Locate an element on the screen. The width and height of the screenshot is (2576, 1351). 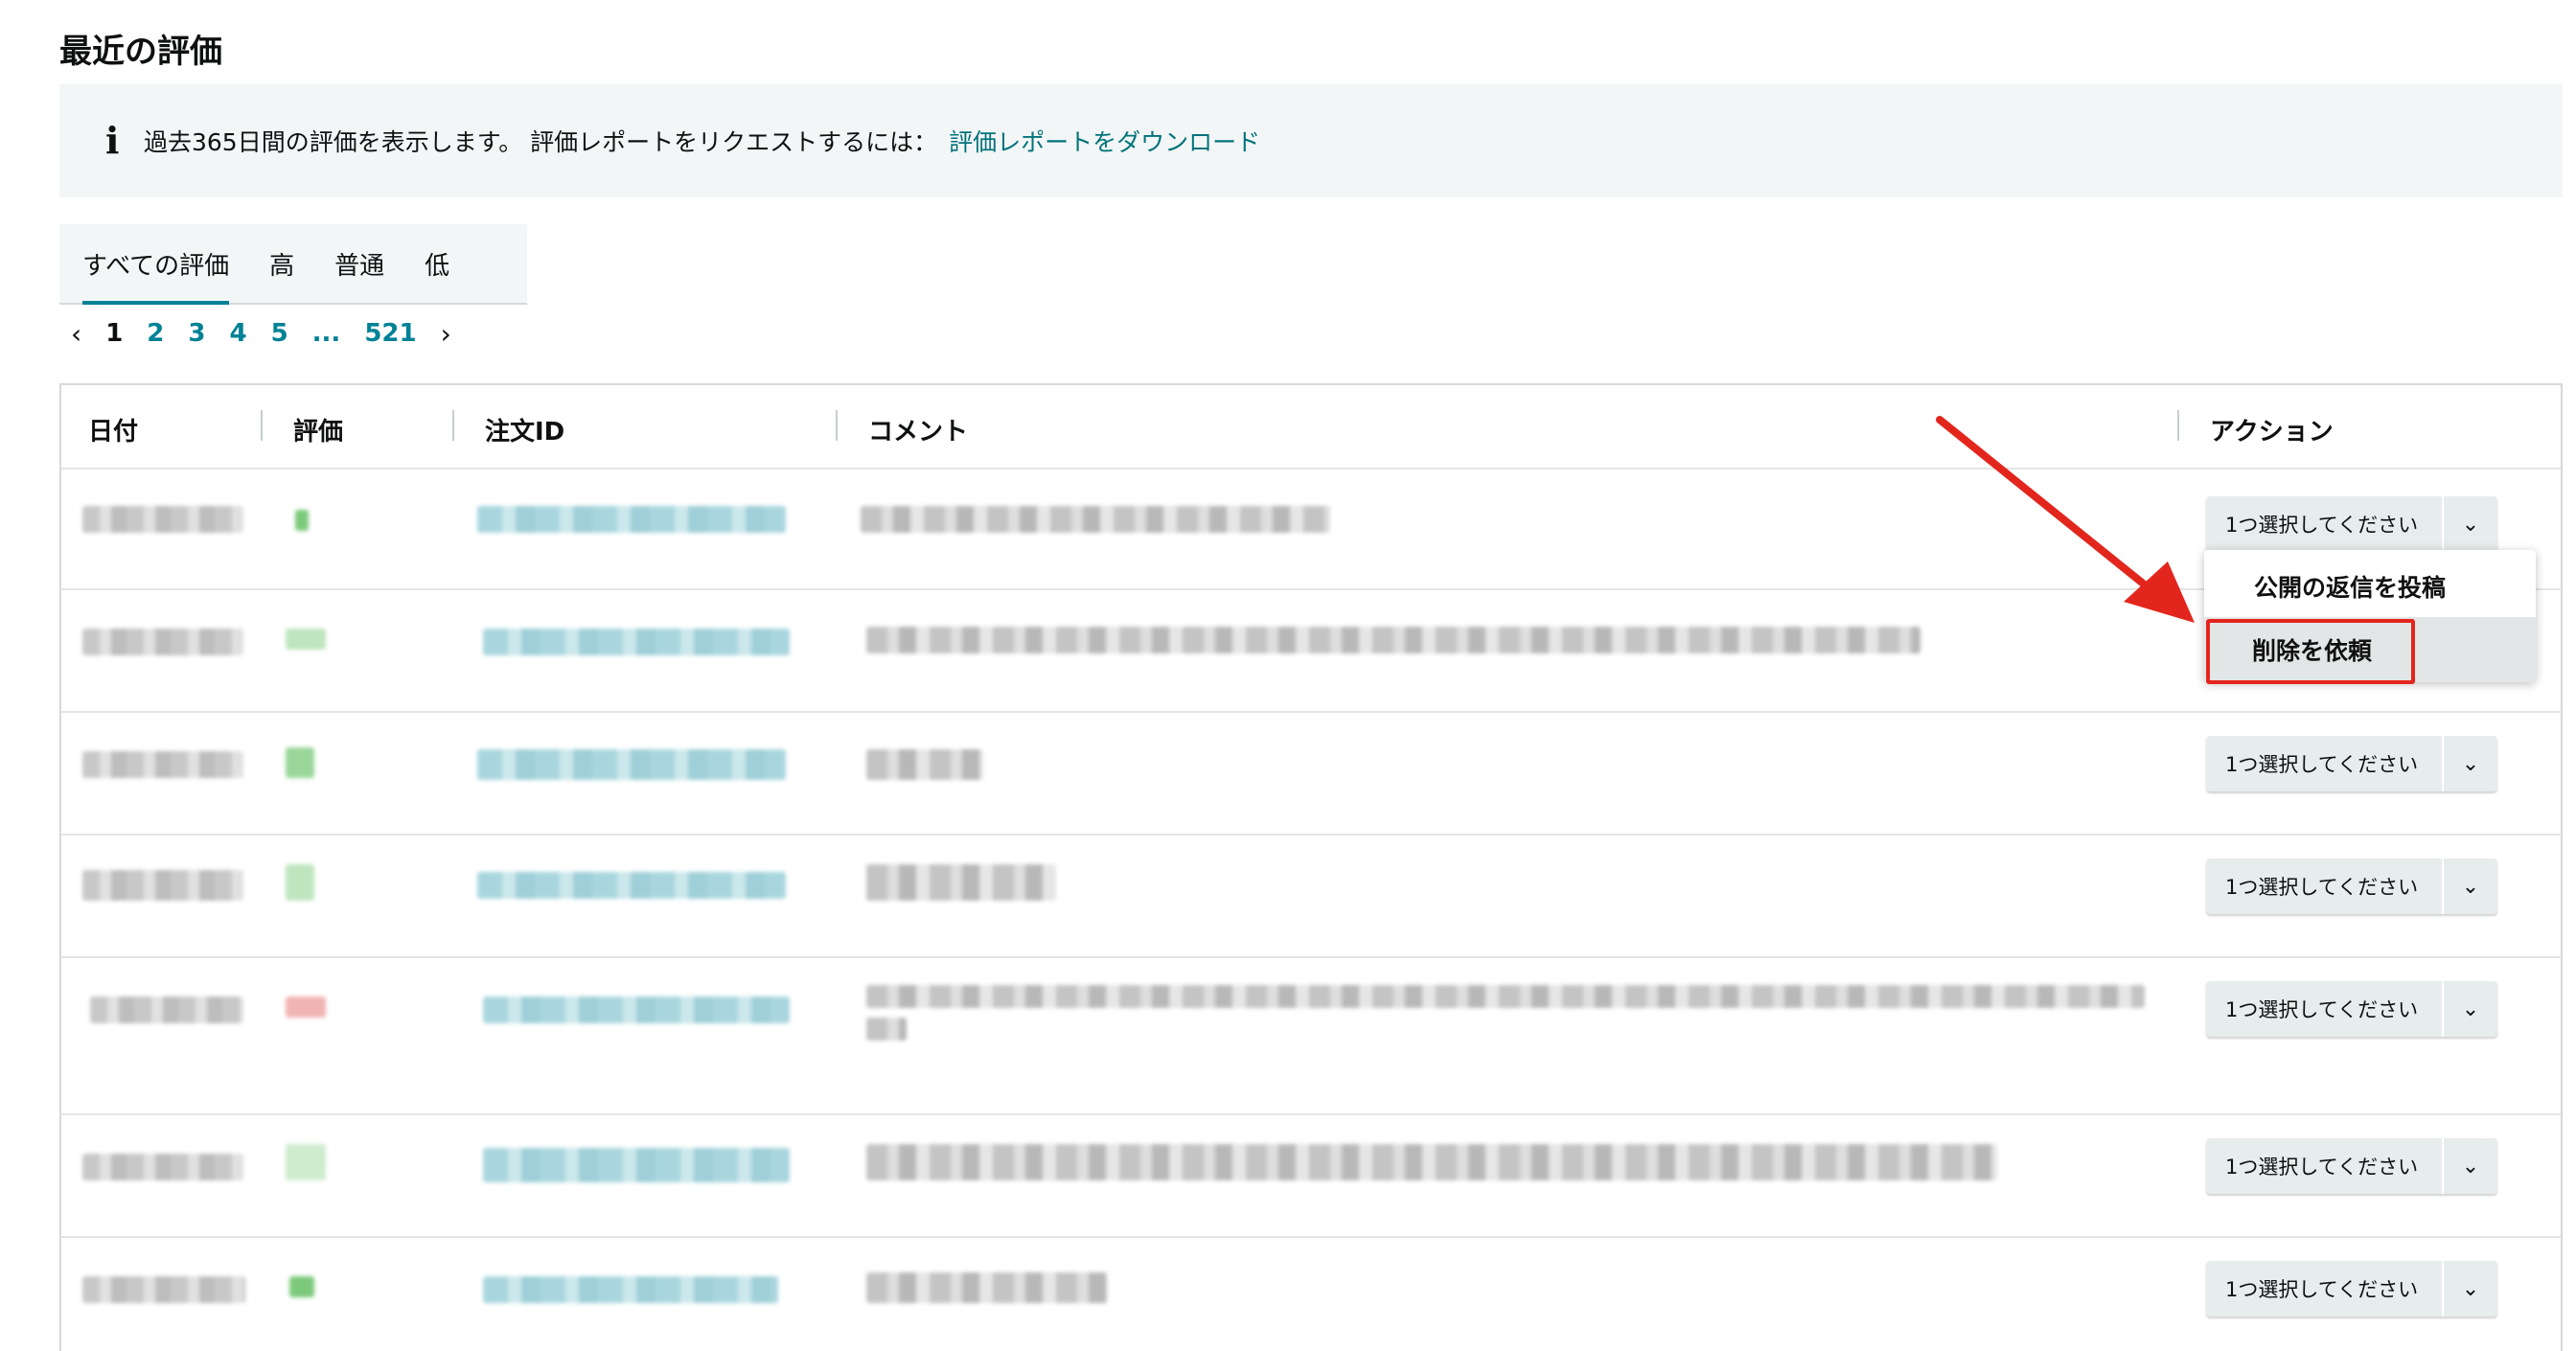
annotation-arrow is located at coordinates (2065, 519).